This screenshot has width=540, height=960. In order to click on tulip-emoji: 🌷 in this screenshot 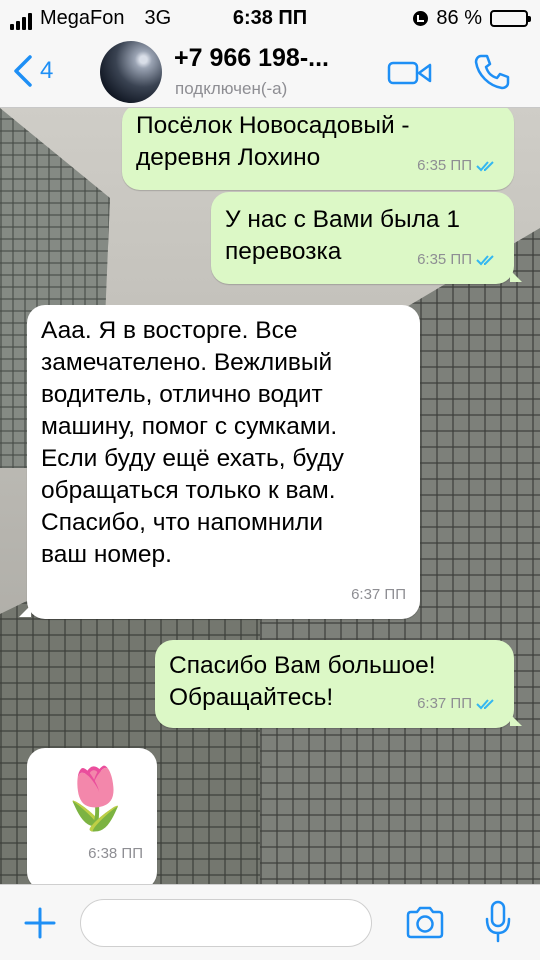, I will do `click(95, 798)`.